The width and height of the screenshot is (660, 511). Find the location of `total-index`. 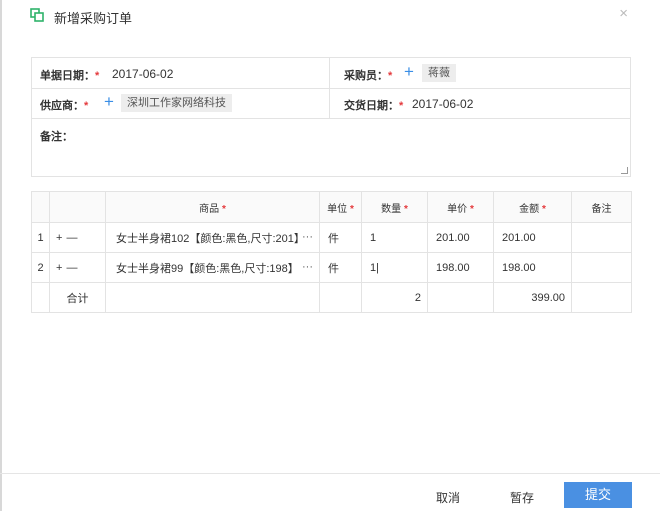

total-index is located at coordinates (40, 297).